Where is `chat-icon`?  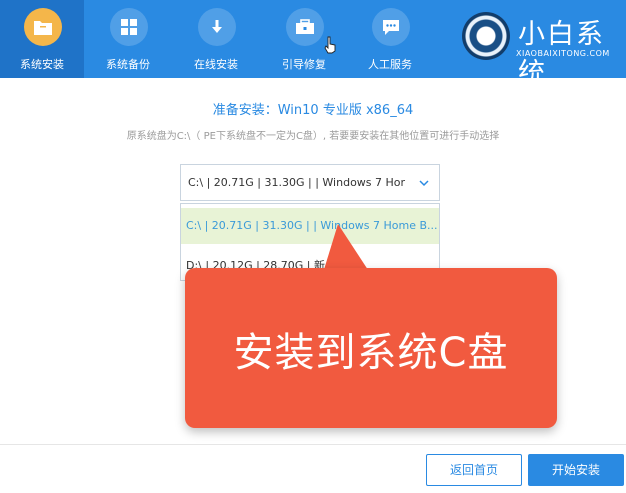 chat-icon is located at coordinates (391, 27).